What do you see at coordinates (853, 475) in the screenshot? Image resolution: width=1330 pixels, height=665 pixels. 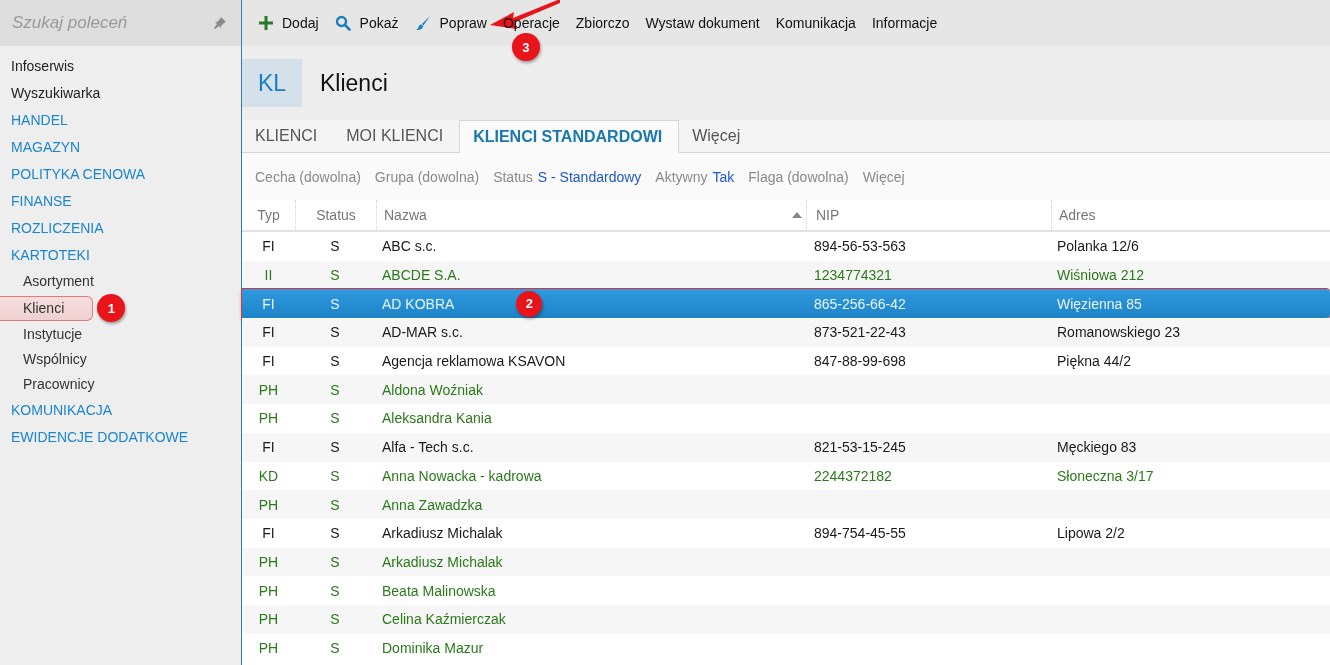 I see `table-cell: 2244372182` at bounding box center [853, 475].